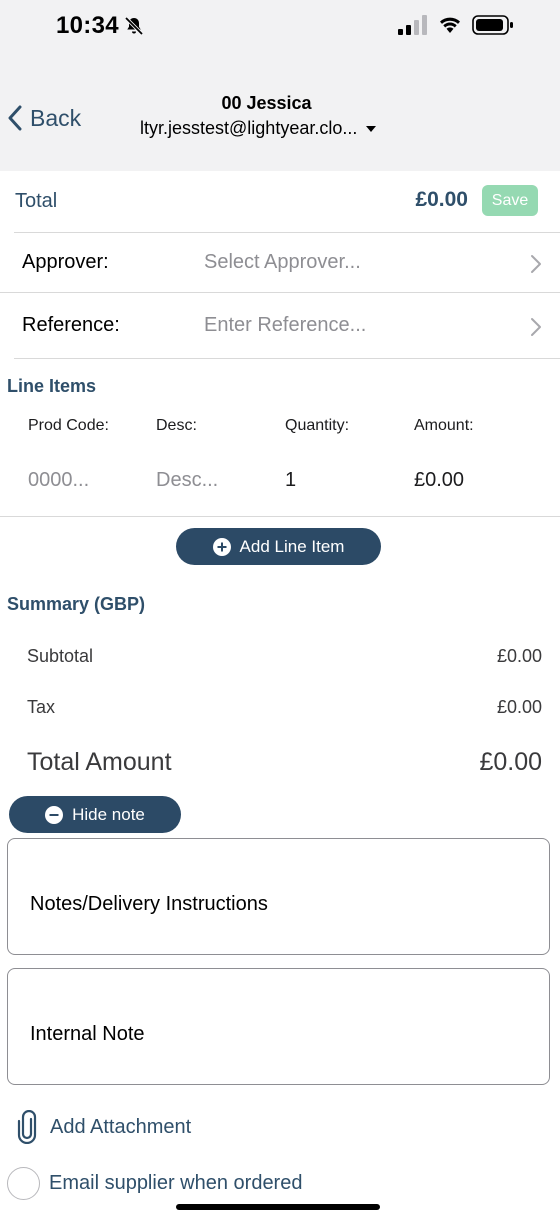 This screenshot has height=1214, width=560. I want to click on quantity-input: 1, so click(290, 480).